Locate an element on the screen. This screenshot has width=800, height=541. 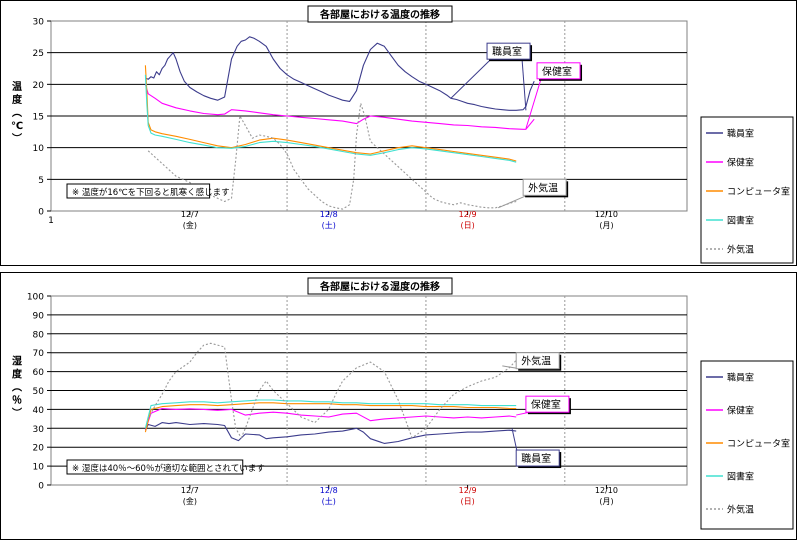
note-text: ※ 温度が16℃を下回ると肌寒く感じます is located at coordinates (151, 192).